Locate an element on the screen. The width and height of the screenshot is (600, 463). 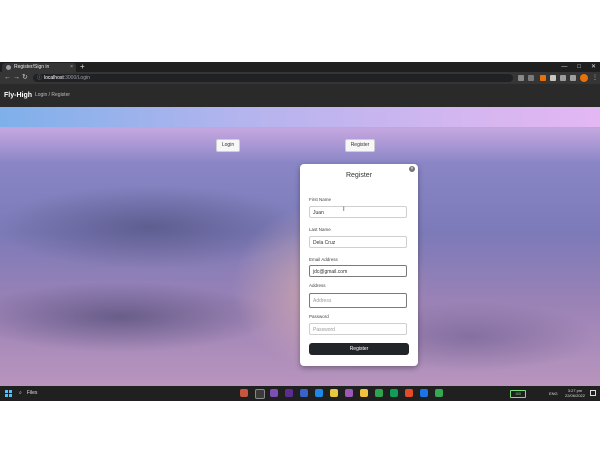
maximize-icon: □ is located at coordinates (579, 67).